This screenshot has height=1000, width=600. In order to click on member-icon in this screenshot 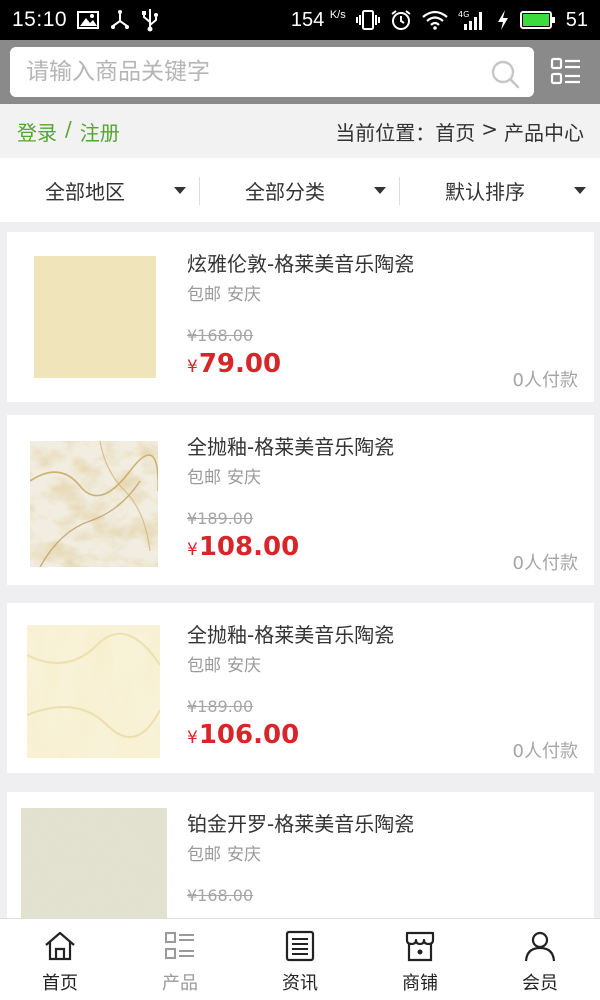, I will do `click(540, 946)`.